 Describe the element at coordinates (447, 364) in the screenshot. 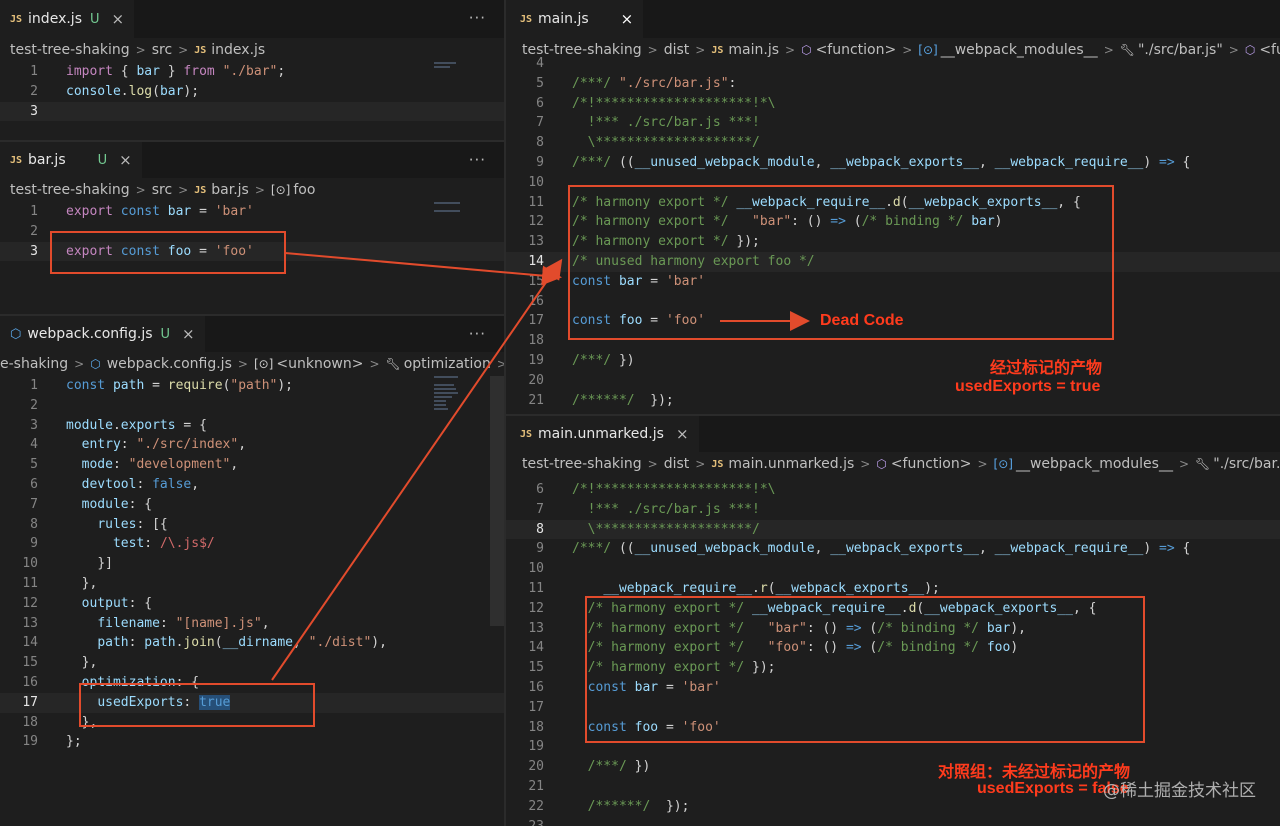

I see `breadcrumb-item: optimization` at that location.